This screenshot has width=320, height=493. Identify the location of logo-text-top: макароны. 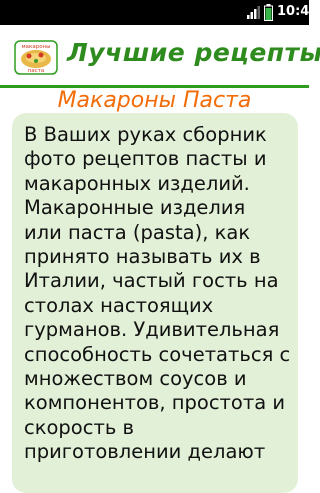
(35, 47).